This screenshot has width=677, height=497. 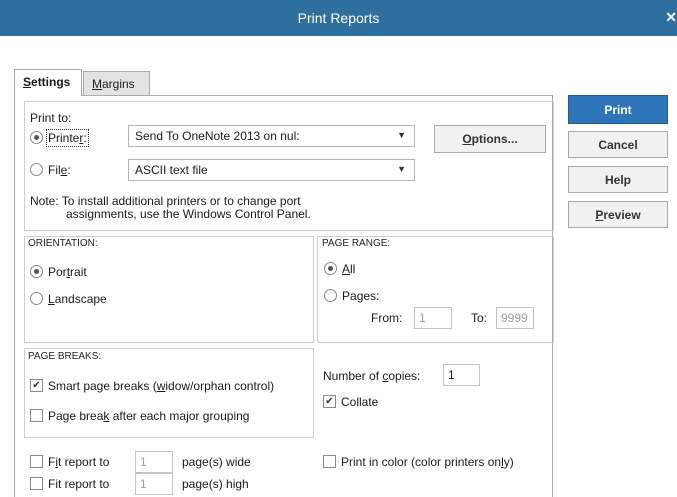 What do you see at coordinates (79, 484) in the screenshot?
I see `fit-high-label: Fit report to` at bounding box center [79, 484].